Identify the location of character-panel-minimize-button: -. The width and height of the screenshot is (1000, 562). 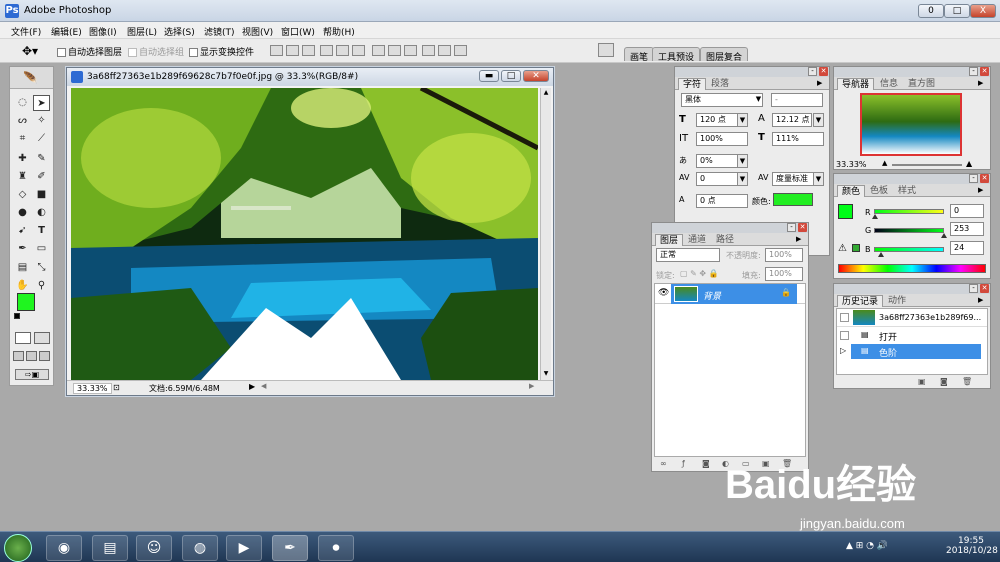
(812, 71).